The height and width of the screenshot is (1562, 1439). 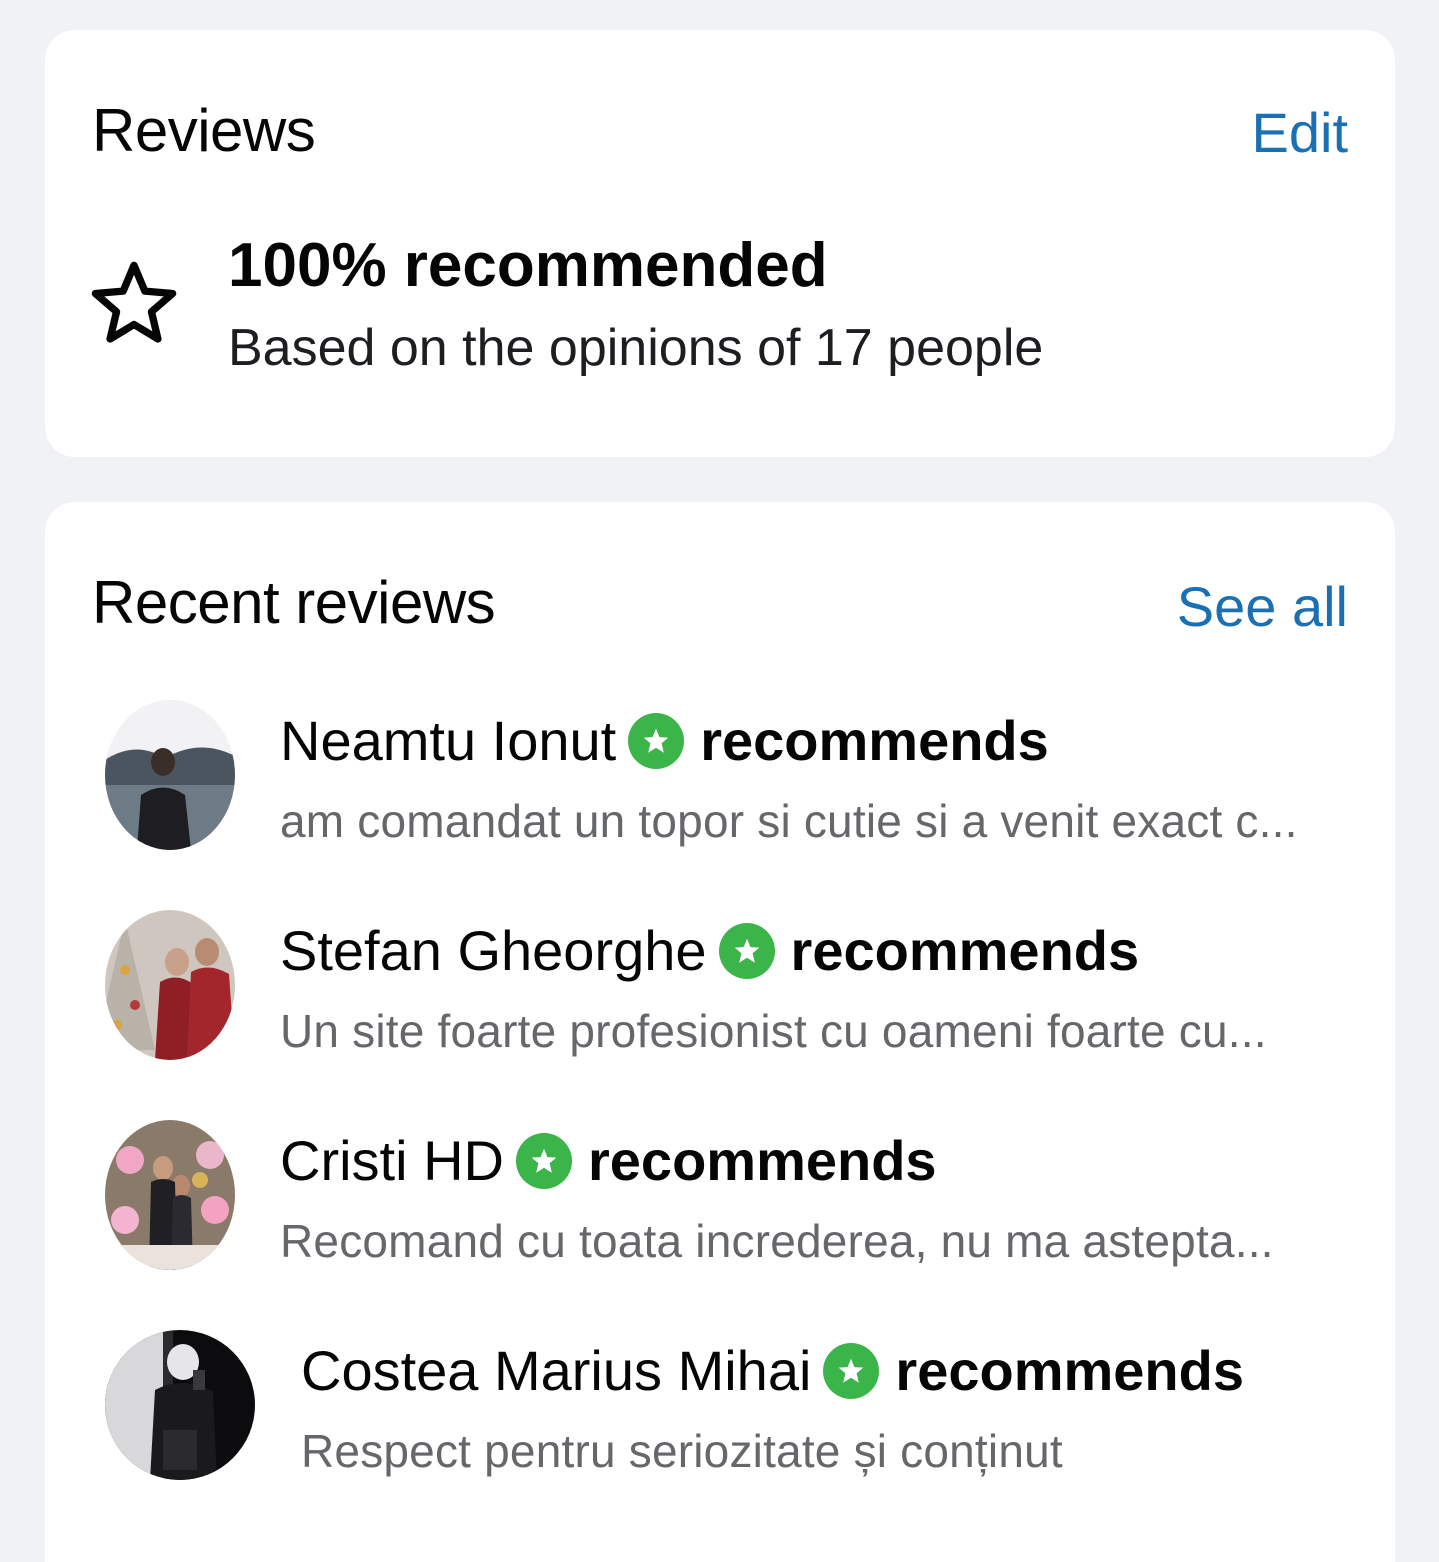 I want to click on star-outline-icon, so click(x=134, y=302).